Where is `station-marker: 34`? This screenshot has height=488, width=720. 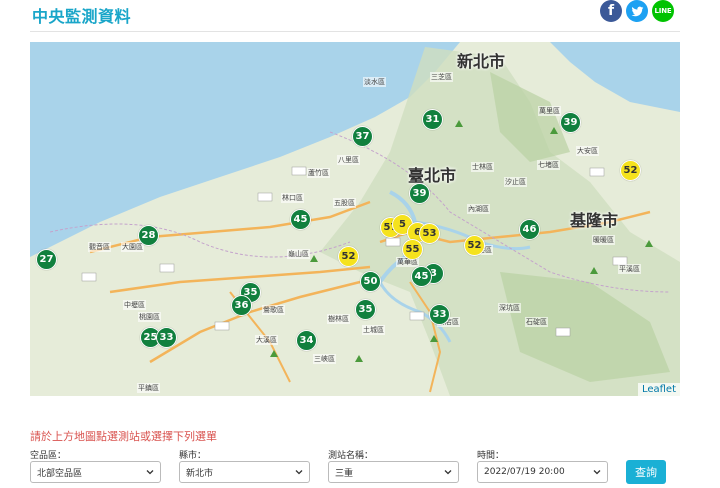
station-marker: 34 is located at coordinates (306, 340).